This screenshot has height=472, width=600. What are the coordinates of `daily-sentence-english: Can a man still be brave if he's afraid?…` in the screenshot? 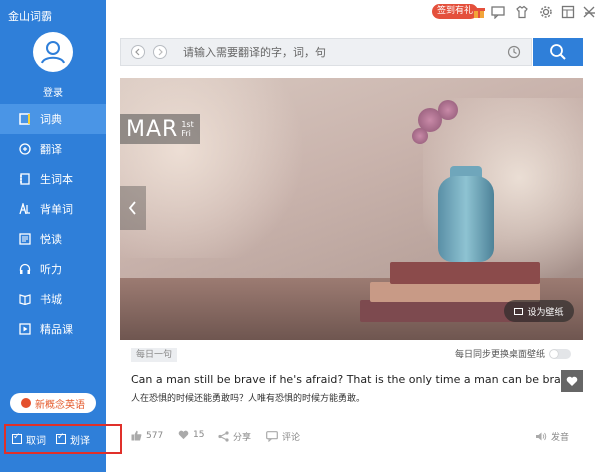 It's located at (354, 379).